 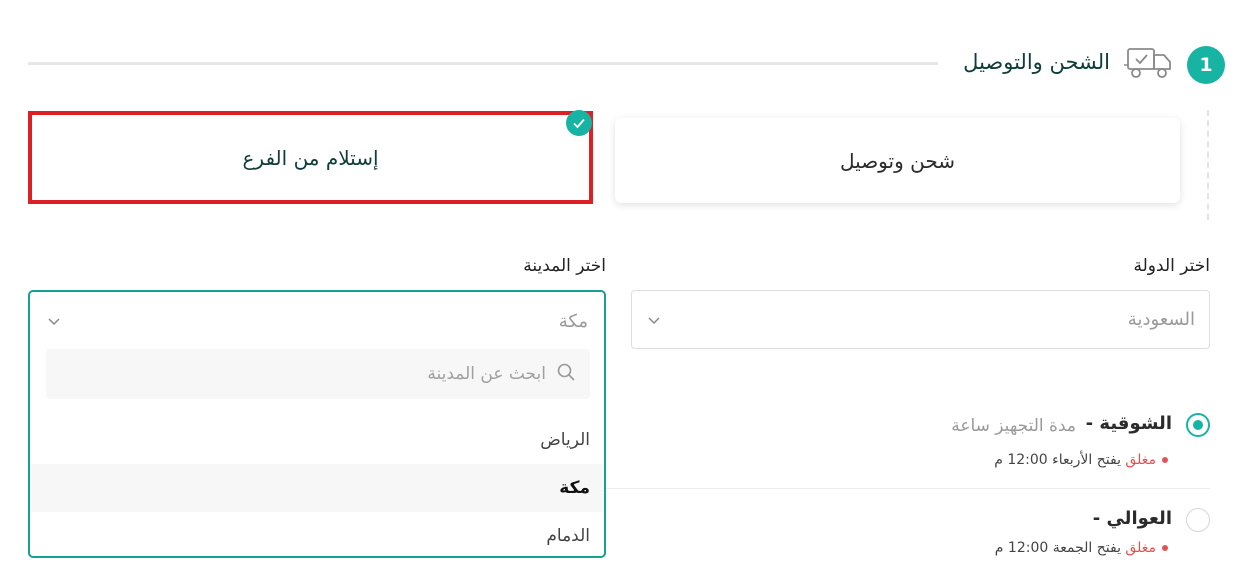 I want to click on city-select-value: مكة, so click(x=573, y=321).